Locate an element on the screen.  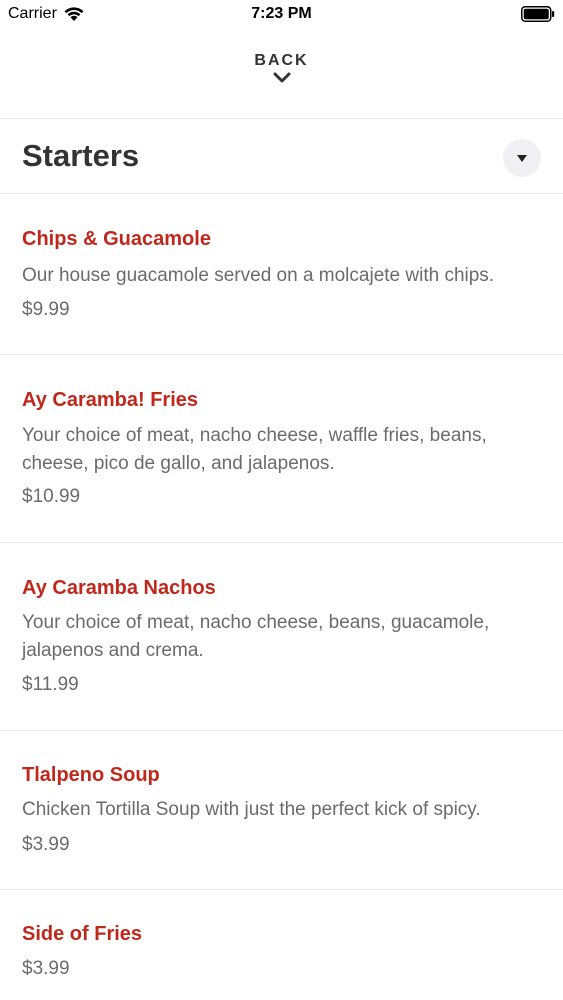
item-price: $9.99 is located at coordinates (46, 309).